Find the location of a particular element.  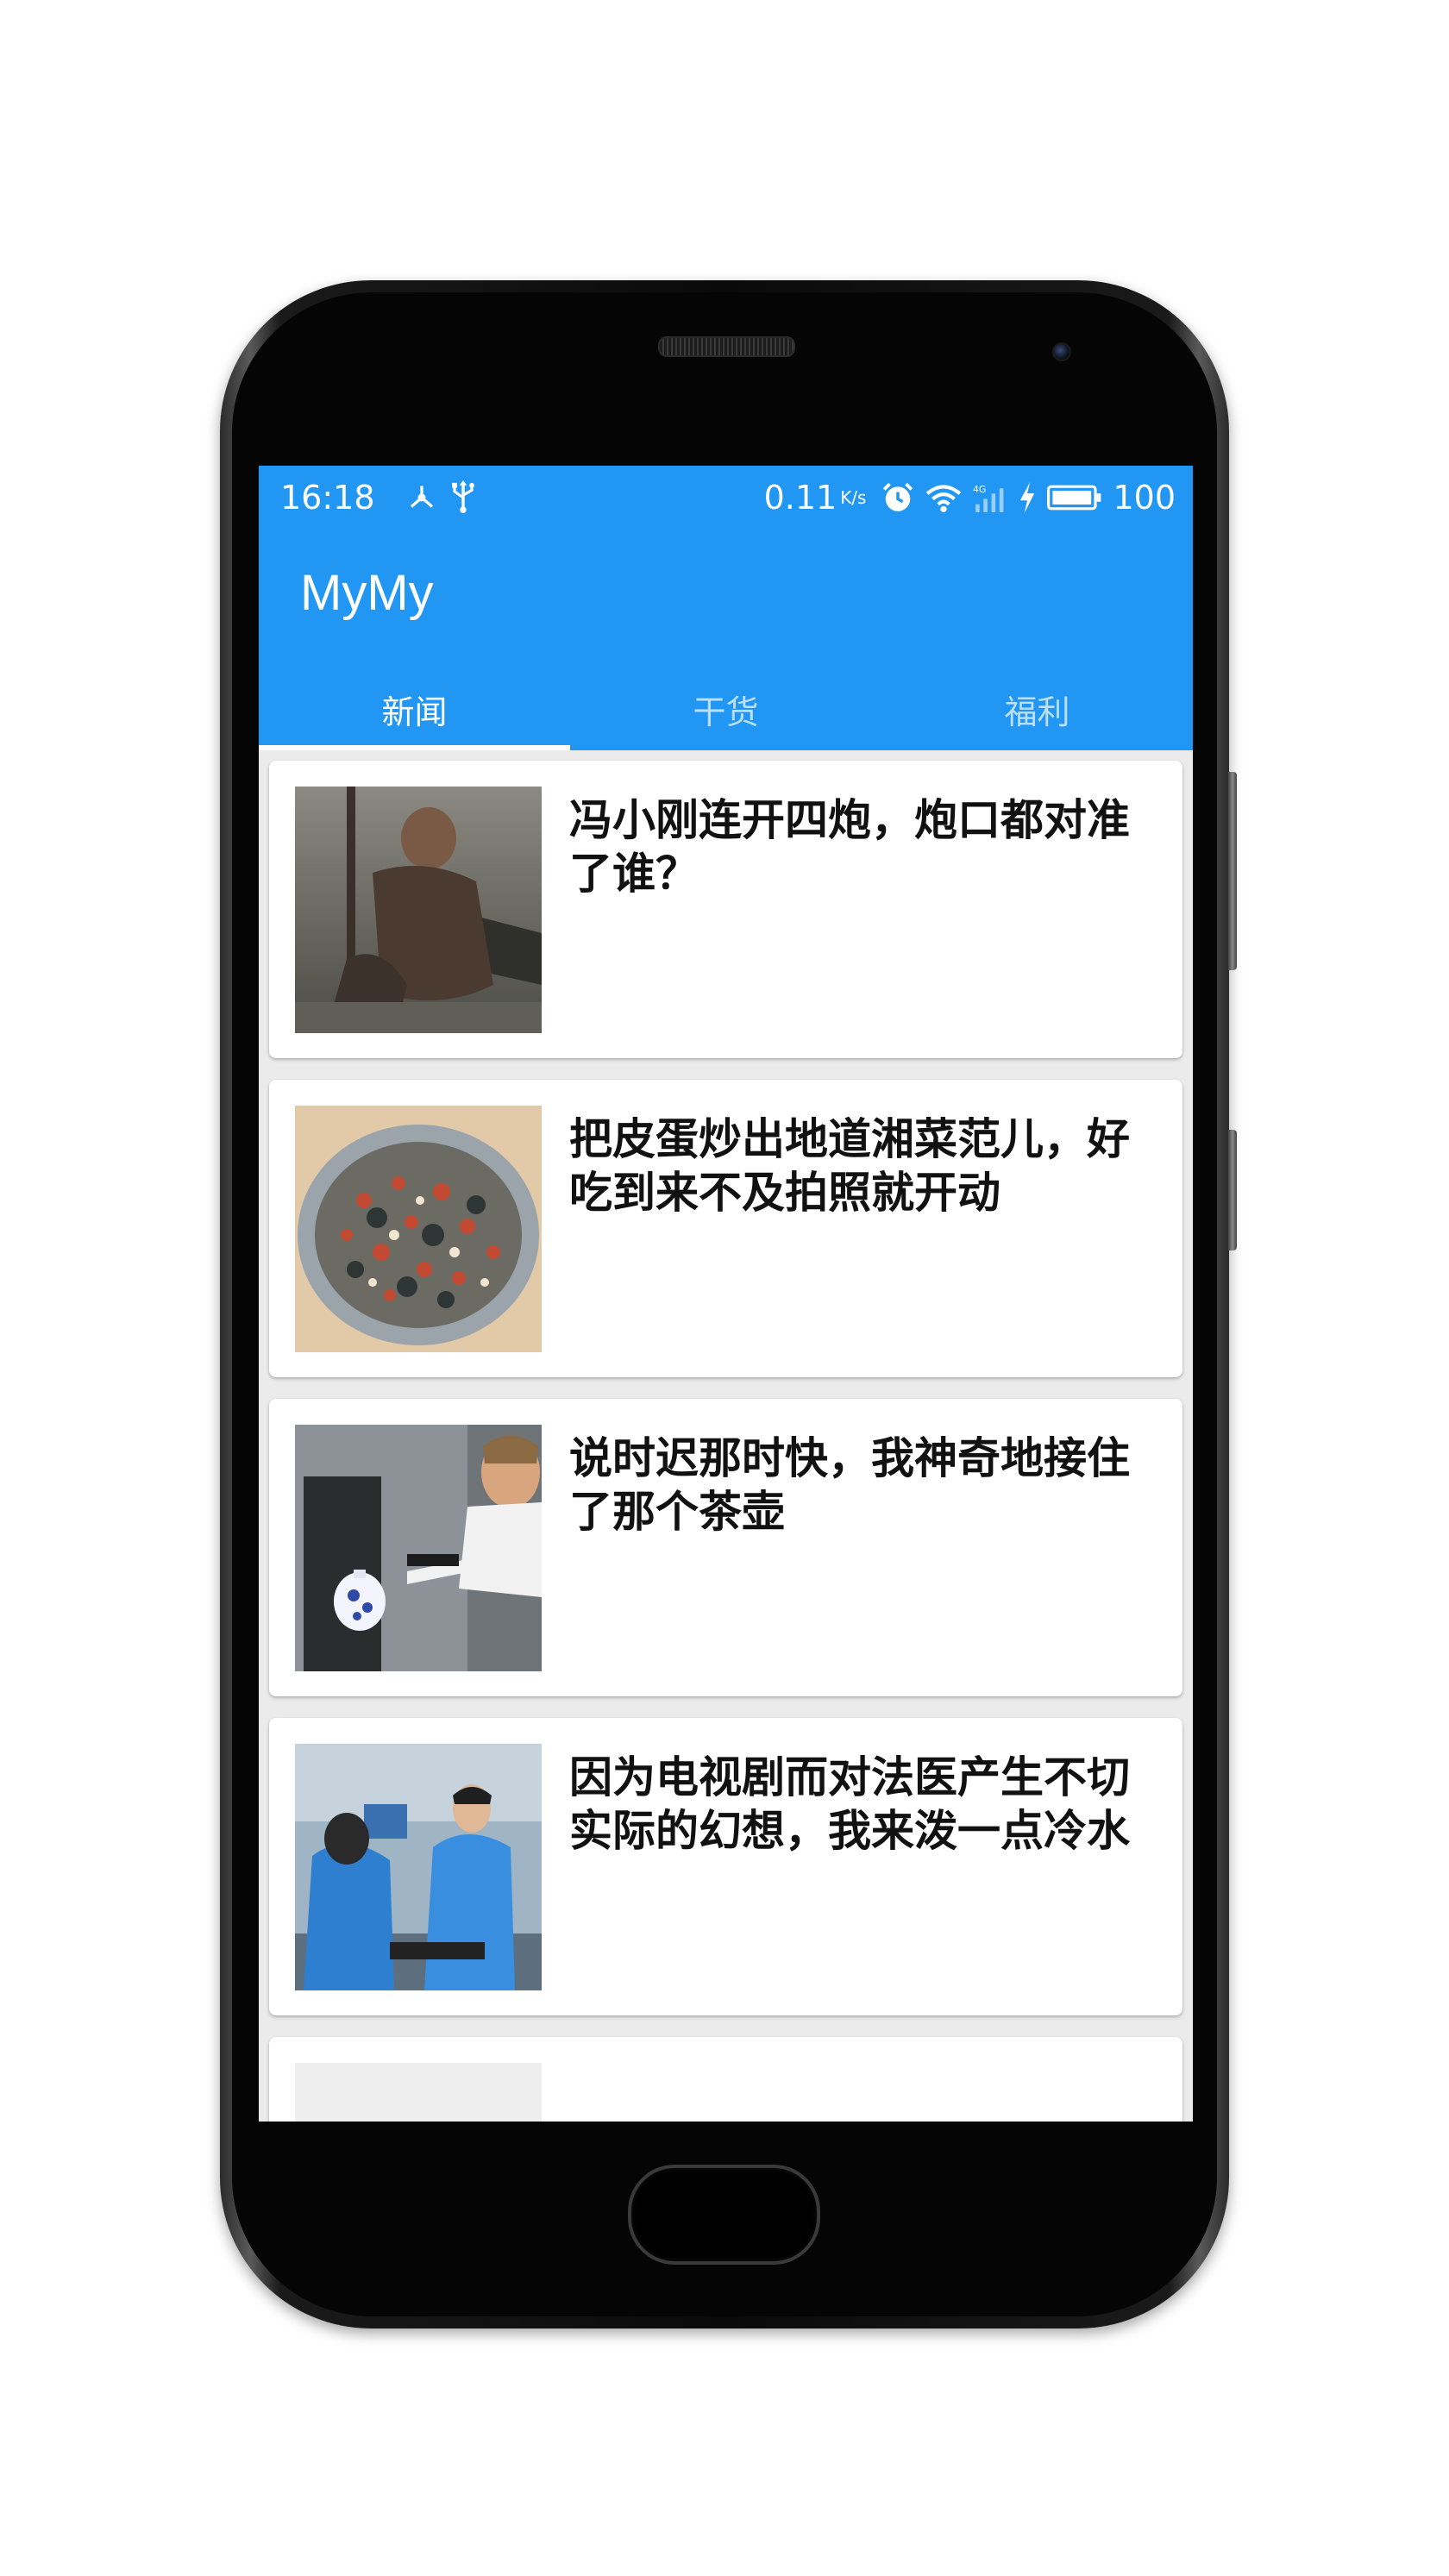

app-bar: MyMy is located at coordinates (726, 599).